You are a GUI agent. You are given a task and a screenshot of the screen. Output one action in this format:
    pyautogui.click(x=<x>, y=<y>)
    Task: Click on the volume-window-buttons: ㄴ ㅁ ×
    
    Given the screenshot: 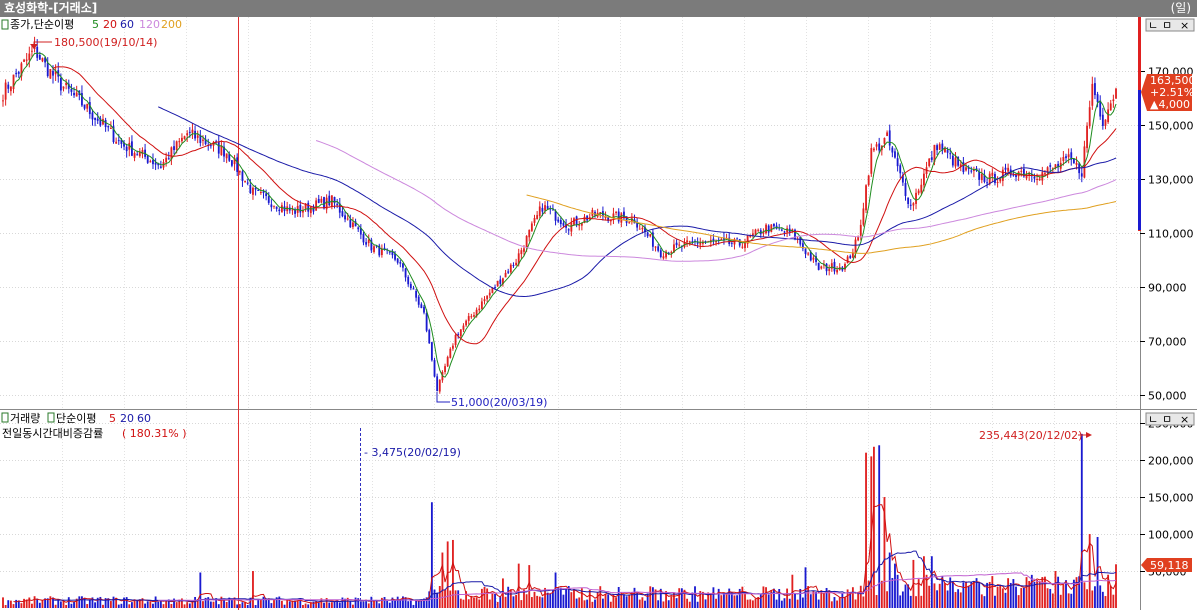 What is the action you would take?
    pyautogui.click(x=1170, y=419)
    